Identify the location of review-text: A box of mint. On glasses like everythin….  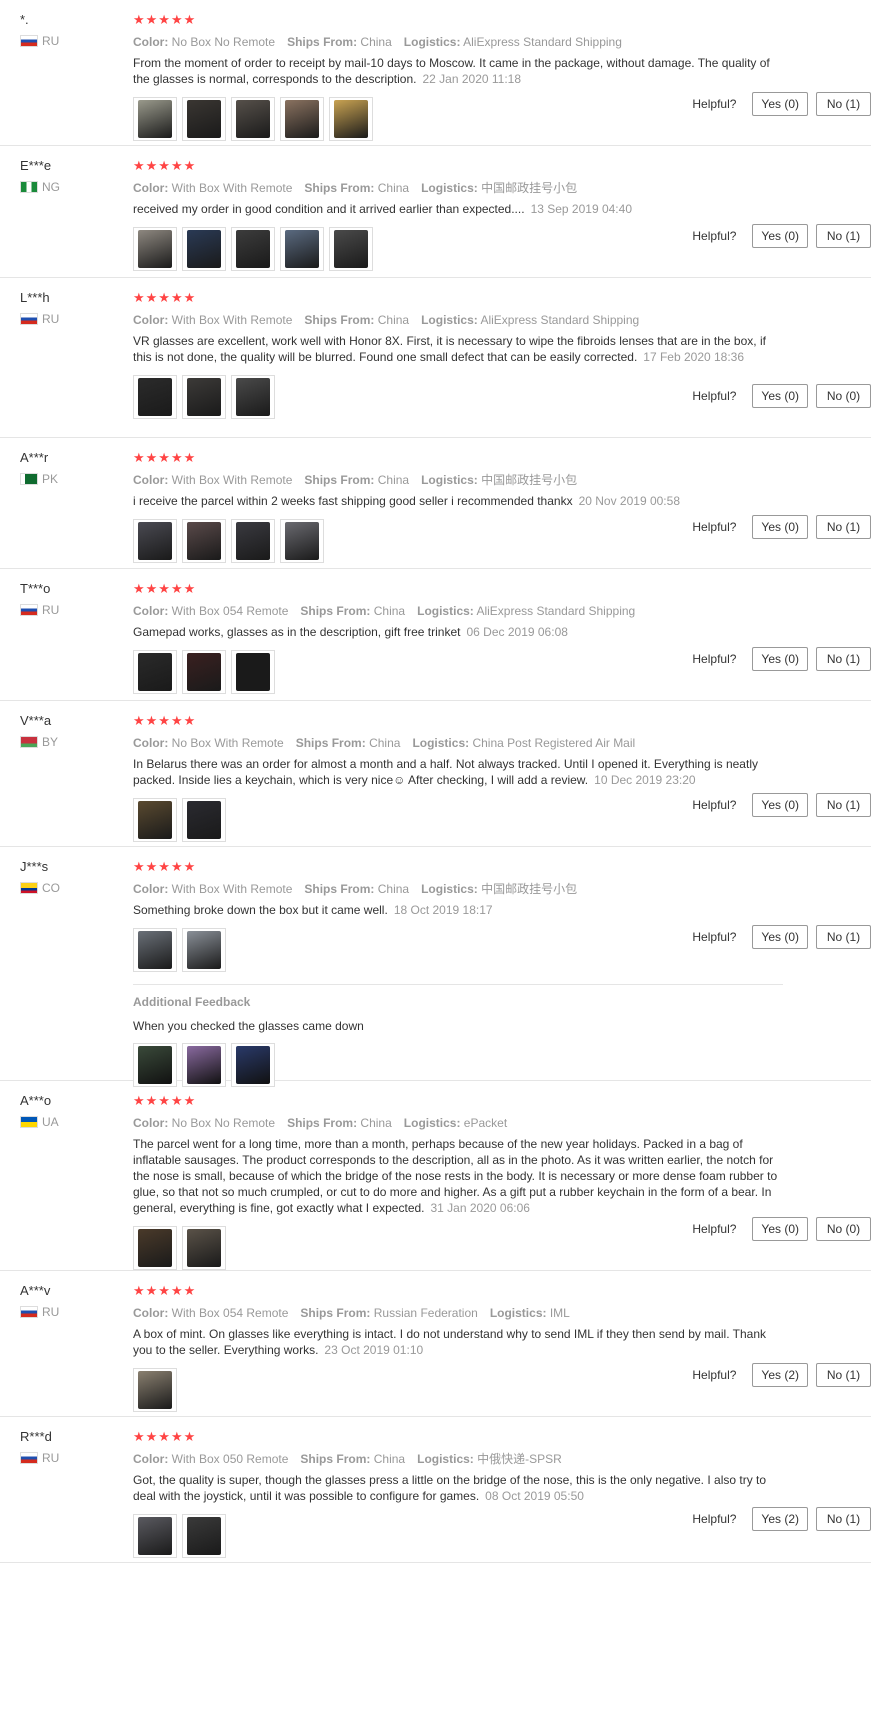
(458, 1342).